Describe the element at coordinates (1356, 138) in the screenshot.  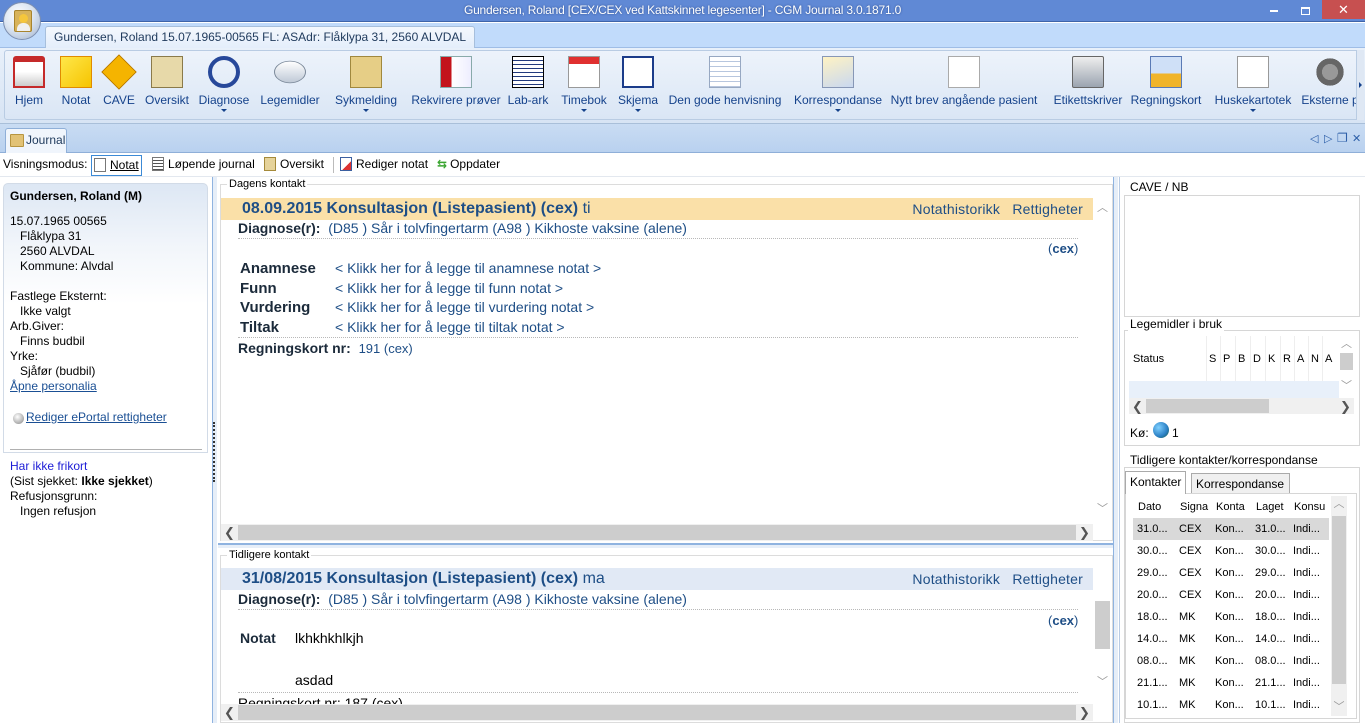
I see `close-tab-icon: ✕` at that location.